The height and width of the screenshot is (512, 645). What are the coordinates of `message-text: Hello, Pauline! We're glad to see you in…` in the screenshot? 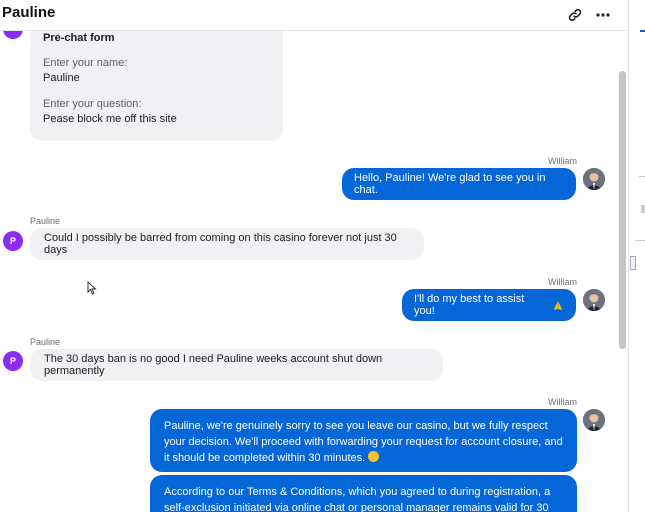 It's located at (450, 184).